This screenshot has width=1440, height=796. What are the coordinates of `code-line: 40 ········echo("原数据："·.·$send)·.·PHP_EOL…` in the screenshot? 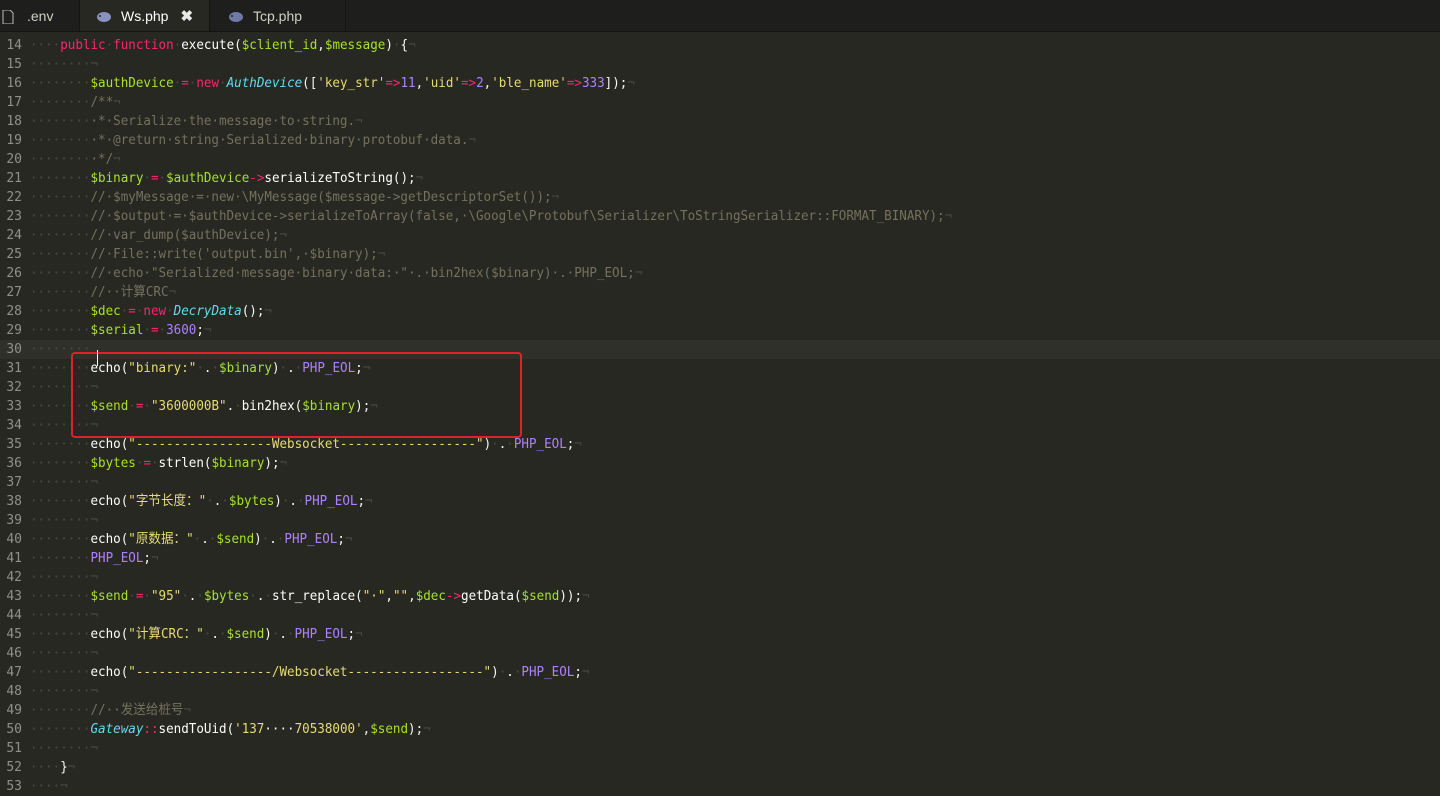 It's located at (720, 539).